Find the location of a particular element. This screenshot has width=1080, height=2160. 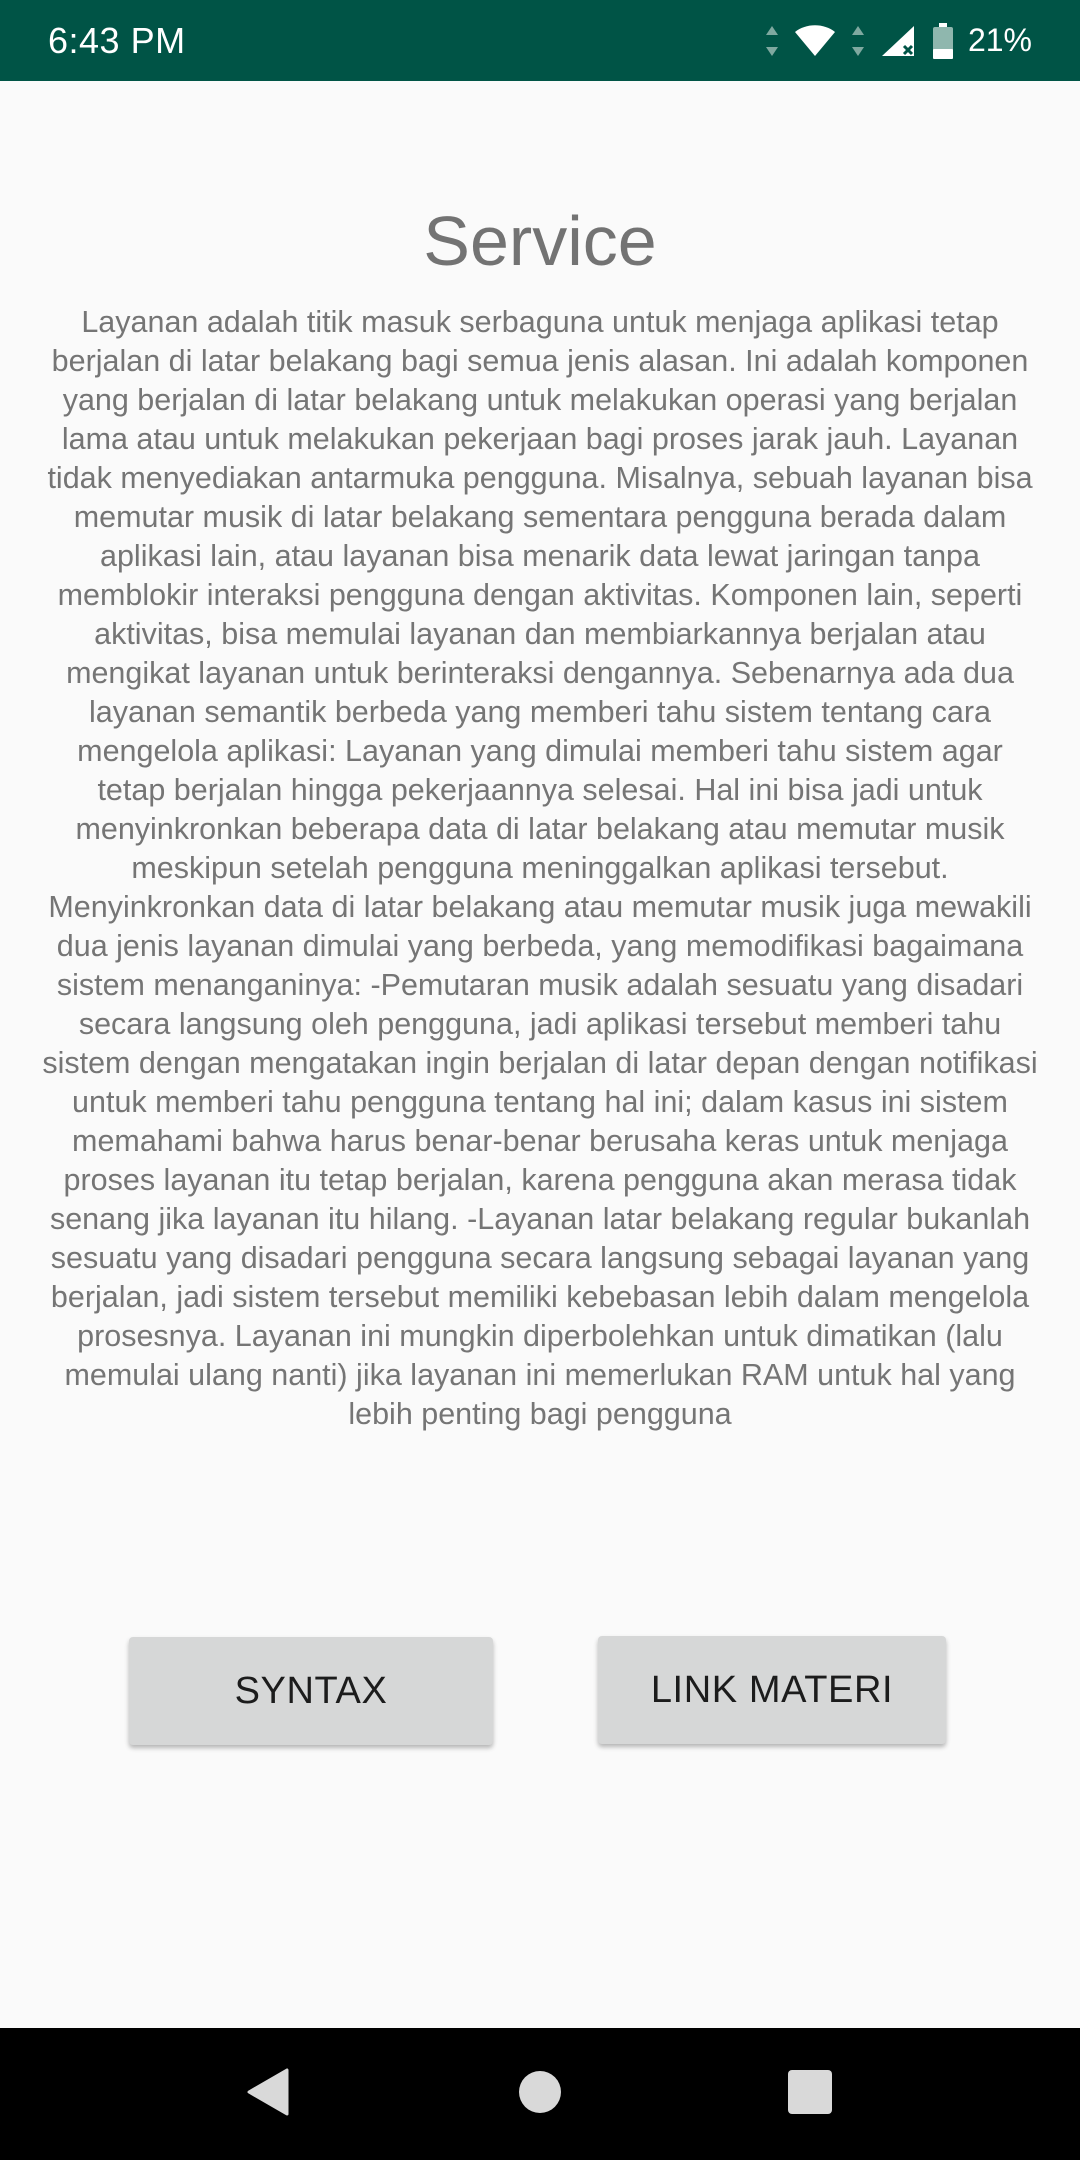

home-button is located at coordinates (540, 2094).